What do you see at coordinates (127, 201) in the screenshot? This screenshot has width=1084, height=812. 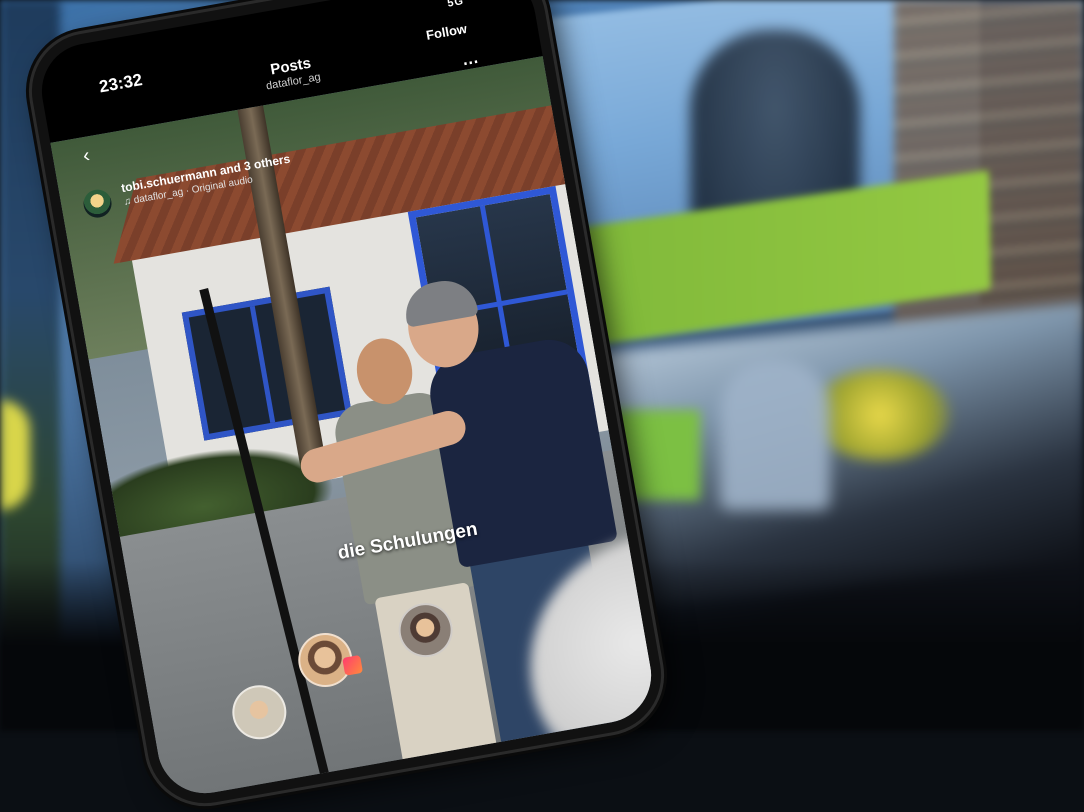 I see `music-note-icon: ♫` at bounding box center [127, 201].